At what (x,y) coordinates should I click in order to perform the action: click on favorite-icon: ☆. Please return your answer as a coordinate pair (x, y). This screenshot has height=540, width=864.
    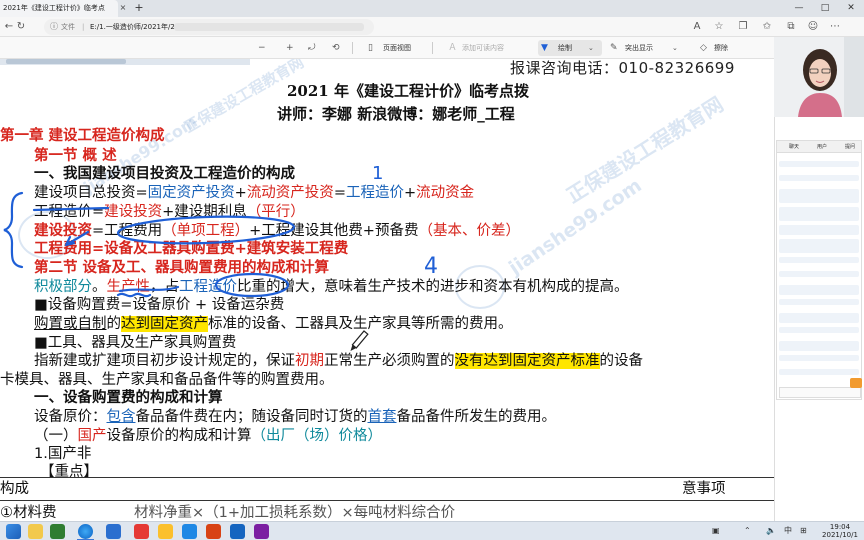
    Looking at the image, I should click on (719, 27).